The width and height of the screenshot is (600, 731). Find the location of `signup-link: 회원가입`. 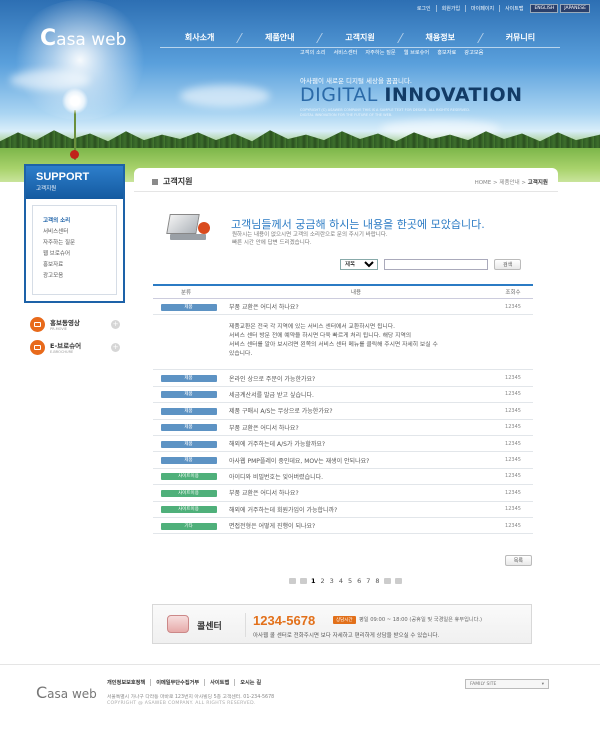

signup-link: 회원가입 is located at coordinates (452, 8).